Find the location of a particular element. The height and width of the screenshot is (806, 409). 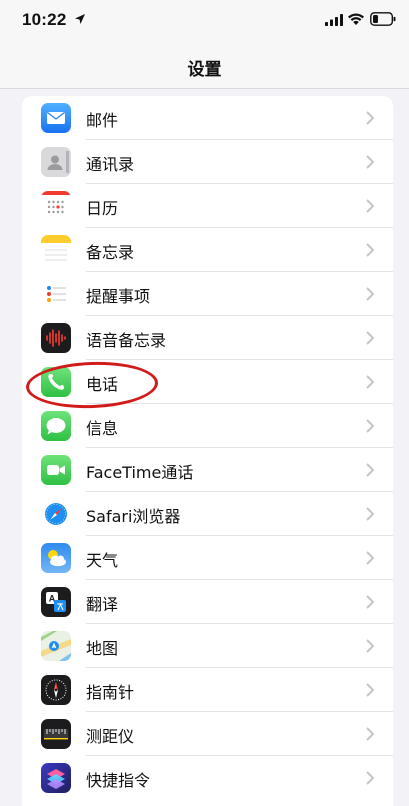

status-bar: 10:22 is located at coordinates (204, 22).